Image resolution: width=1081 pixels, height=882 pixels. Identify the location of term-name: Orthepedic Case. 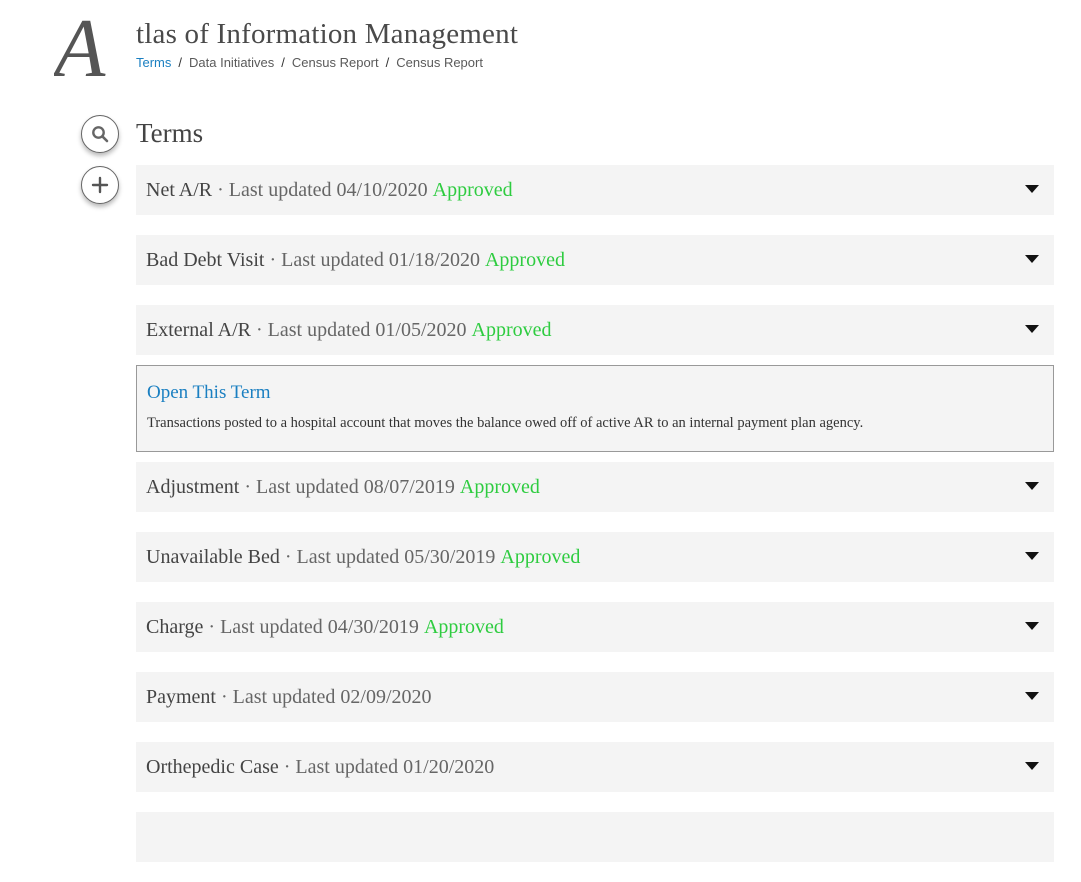
(215, 766).